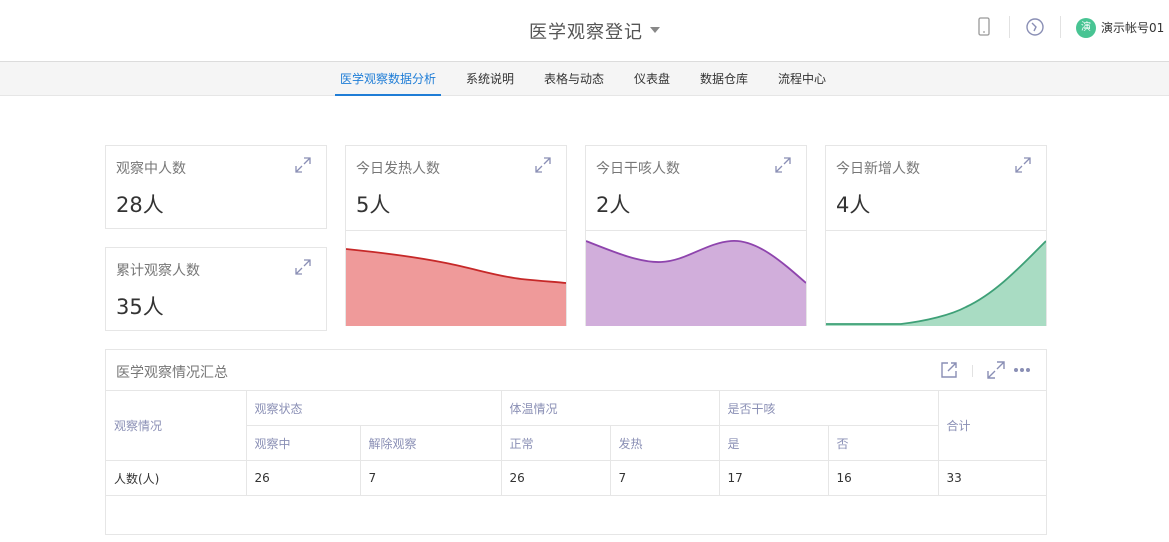  I want to click on stat-card-observing: 观察中人数 28人, so click(216, 187).